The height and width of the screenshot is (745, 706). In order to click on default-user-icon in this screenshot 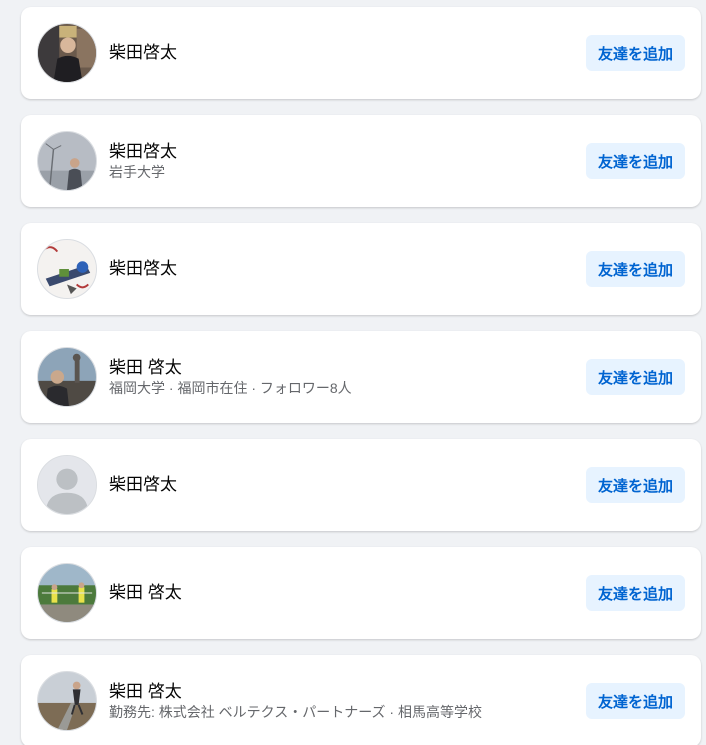, I will do `click(67, 485)`.